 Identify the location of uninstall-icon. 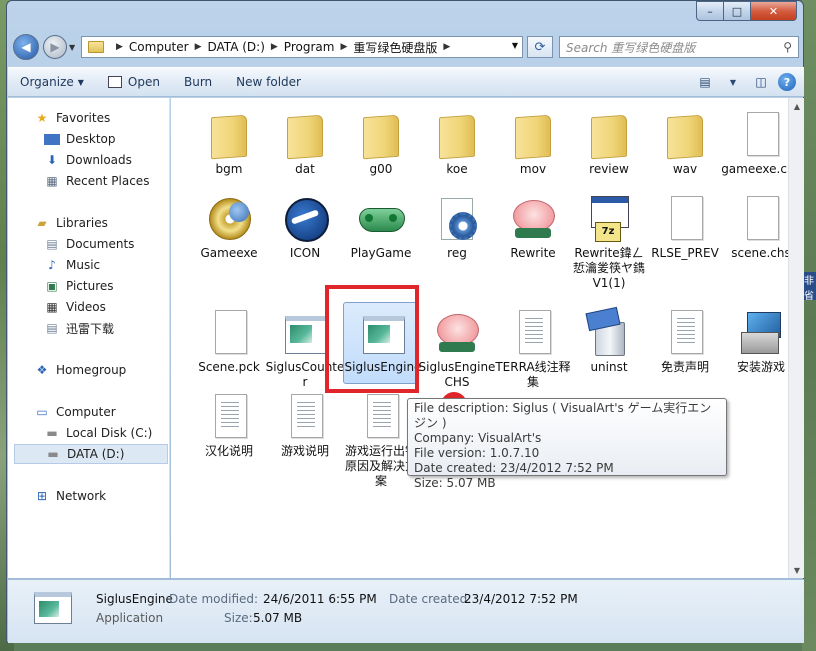
(609, 332).